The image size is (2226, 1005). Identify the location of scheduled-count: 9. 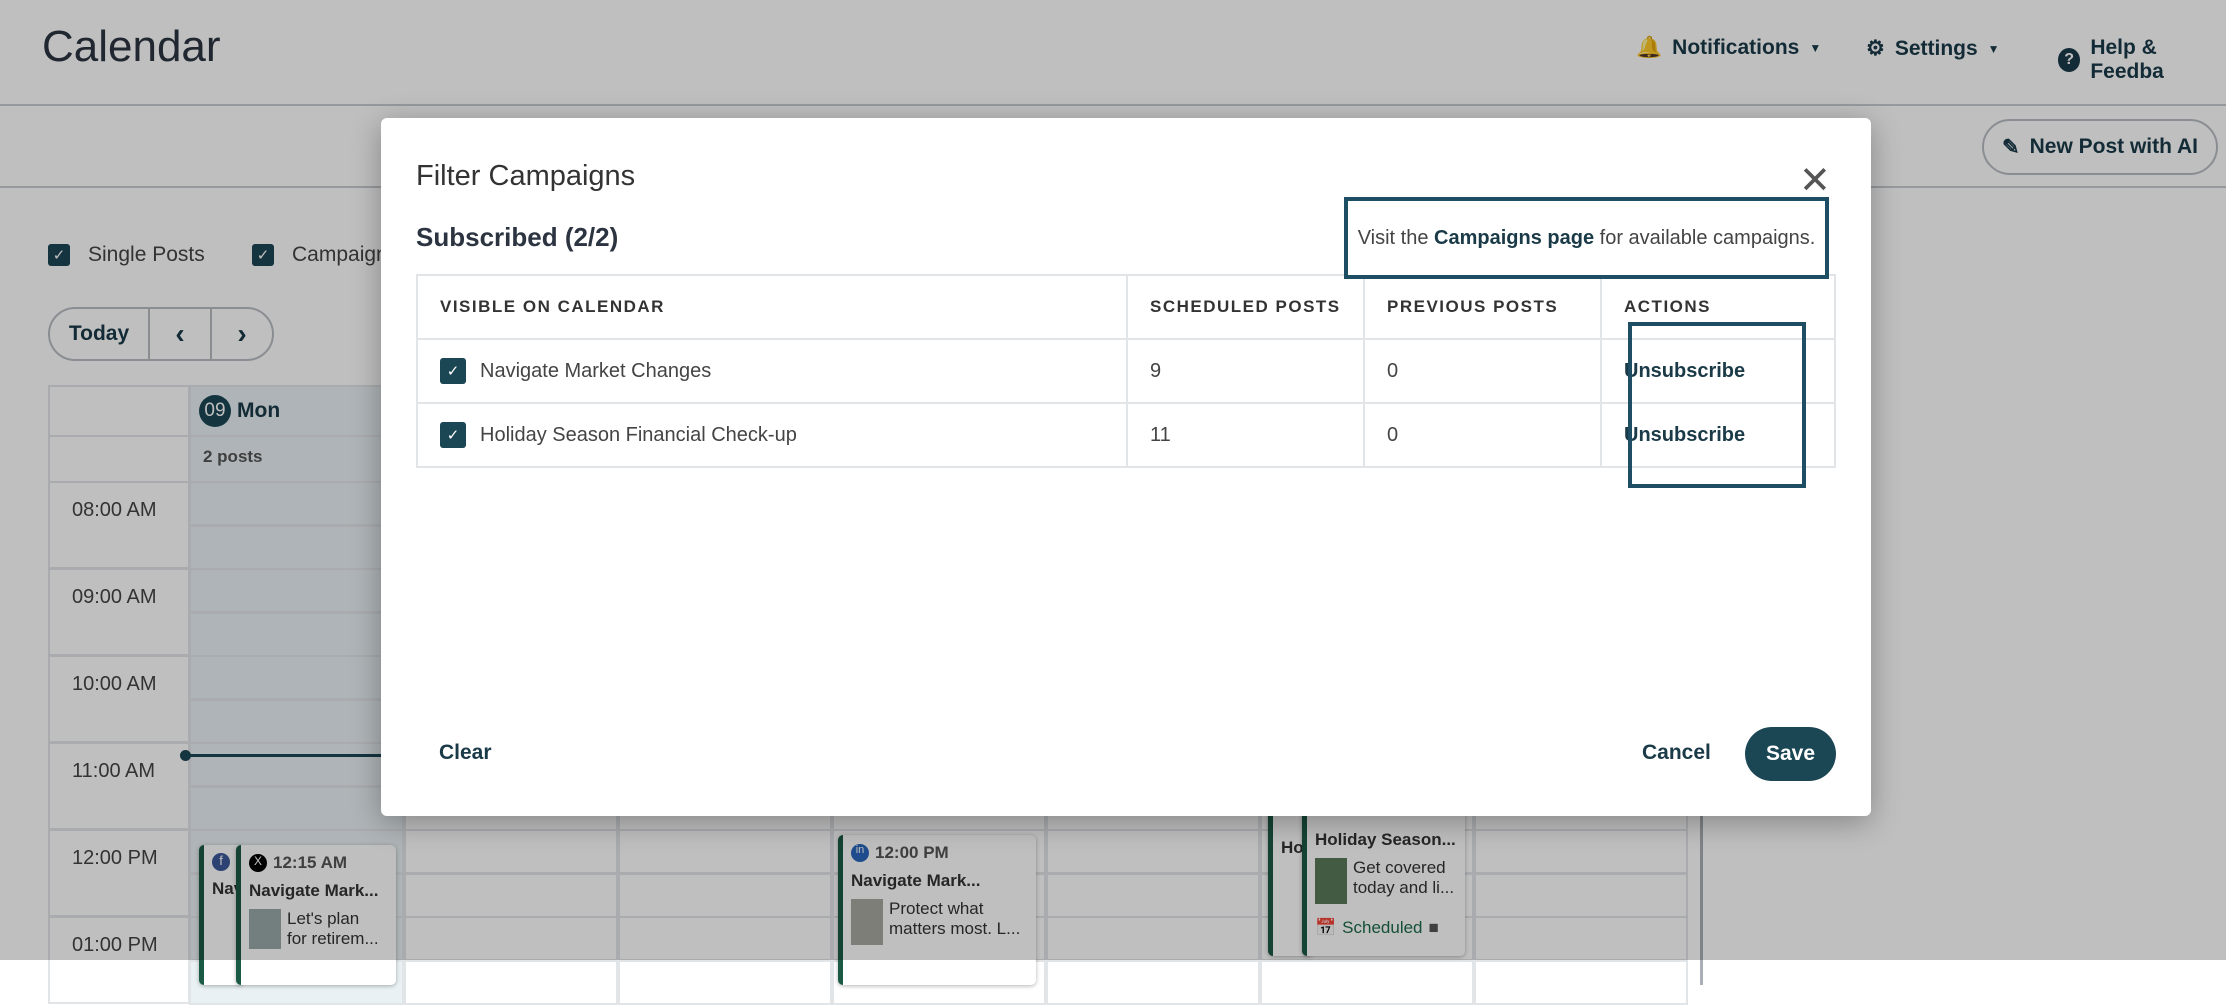
(1245, 371).